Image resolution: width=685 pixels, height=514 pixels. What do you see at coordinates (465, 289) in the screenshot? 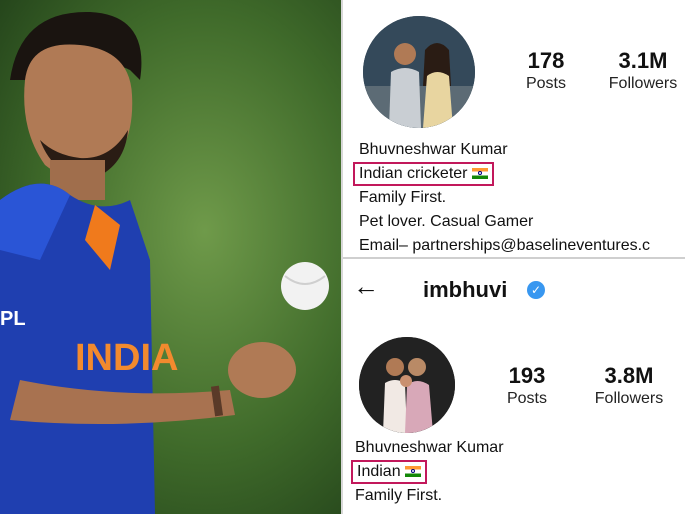
I see `username: imbhuvi` at bounding box center [465, 289].